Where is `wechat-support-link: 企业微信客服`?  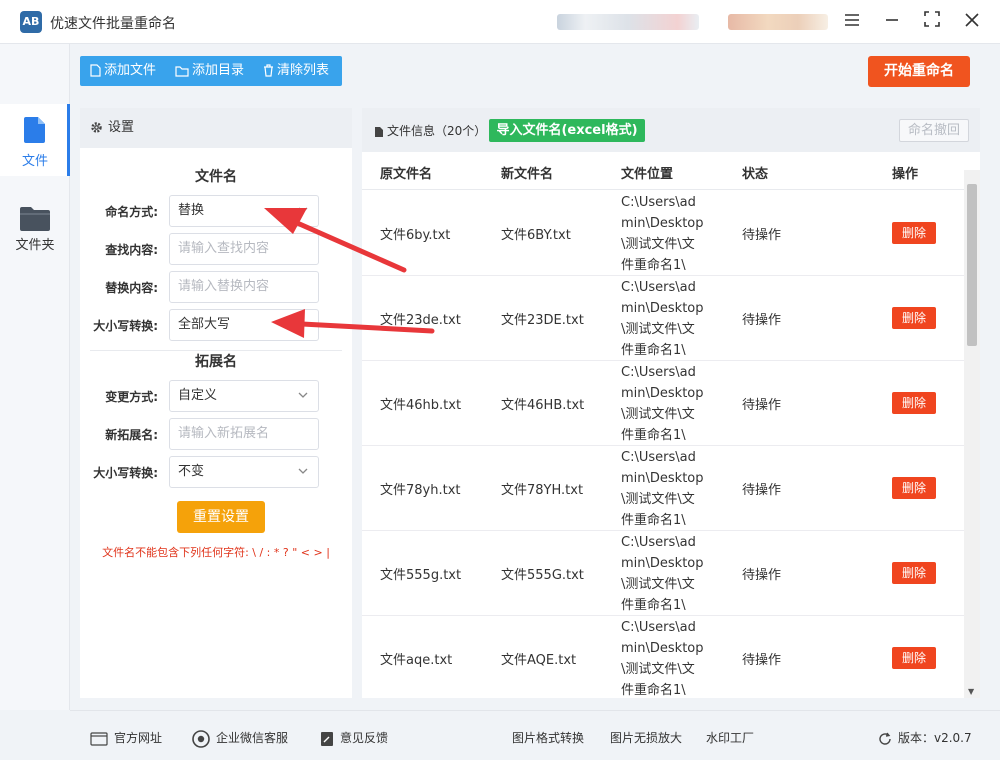
wechat-support-link: 企业微信客服 is located at coordinates (240, 738).